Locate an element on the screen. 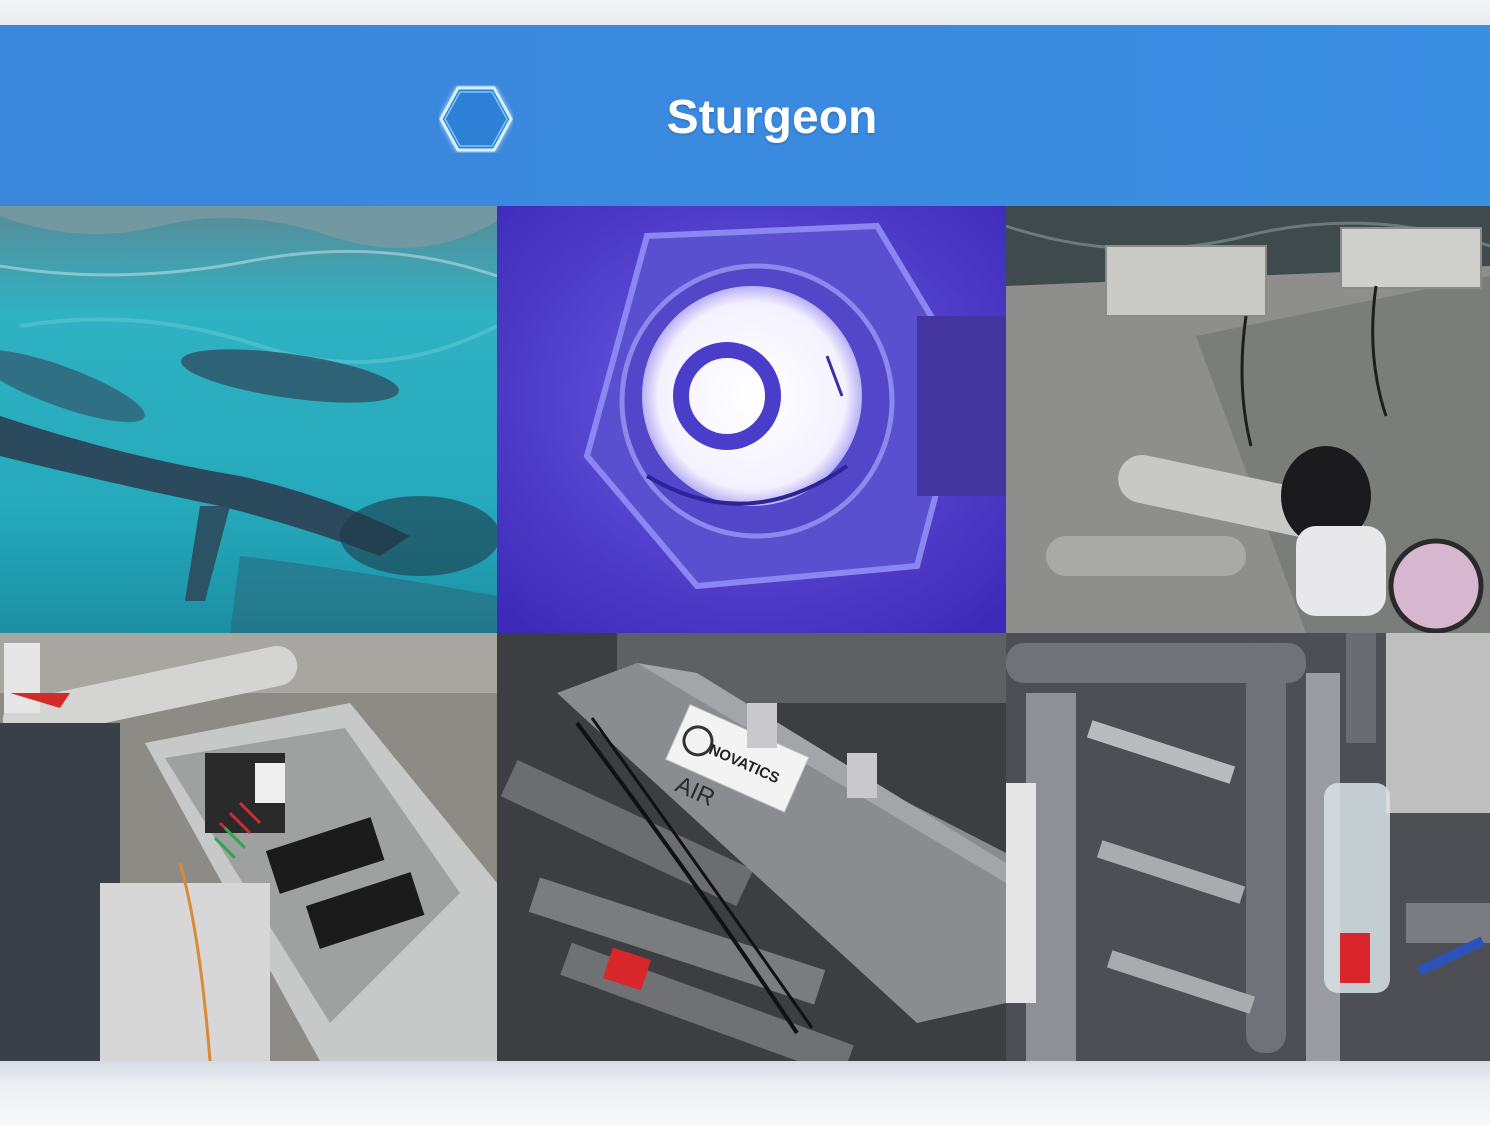  pipe-frame-photo is located at coordinates (1248, 847).